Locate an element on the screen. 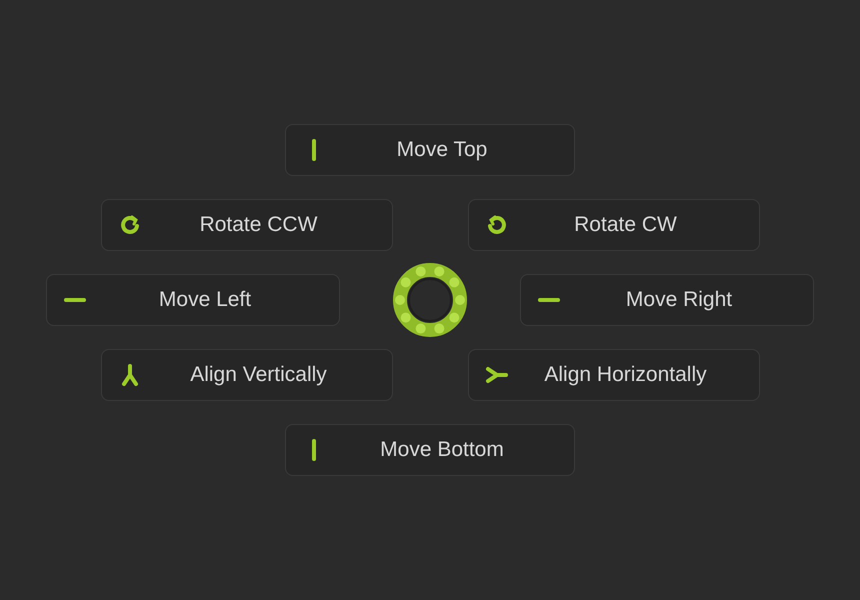  action-button: Move Bottom is located at coordinates (430, 450).